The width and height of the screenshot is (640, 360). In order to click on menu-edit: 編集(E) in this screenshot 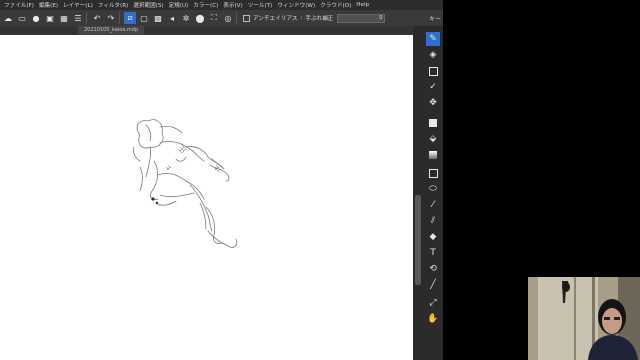, I will do `click(48, 5)`.